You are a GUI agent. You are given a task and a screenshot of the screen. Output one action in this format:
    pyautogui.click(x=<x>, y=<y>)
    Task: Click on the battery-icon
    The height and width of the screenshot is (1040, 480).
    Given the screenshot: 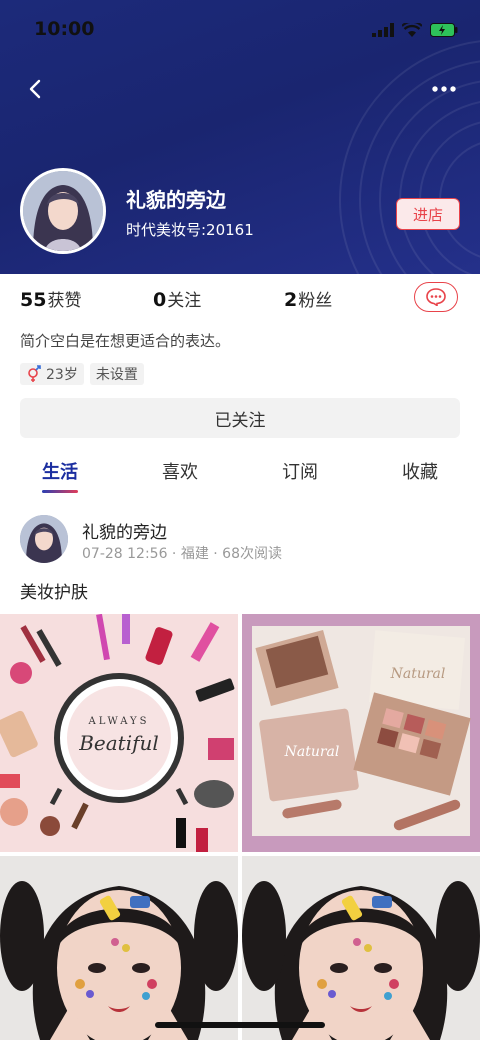 What is the action you would take?
    pyautogui.click(x=444, y=30)
    